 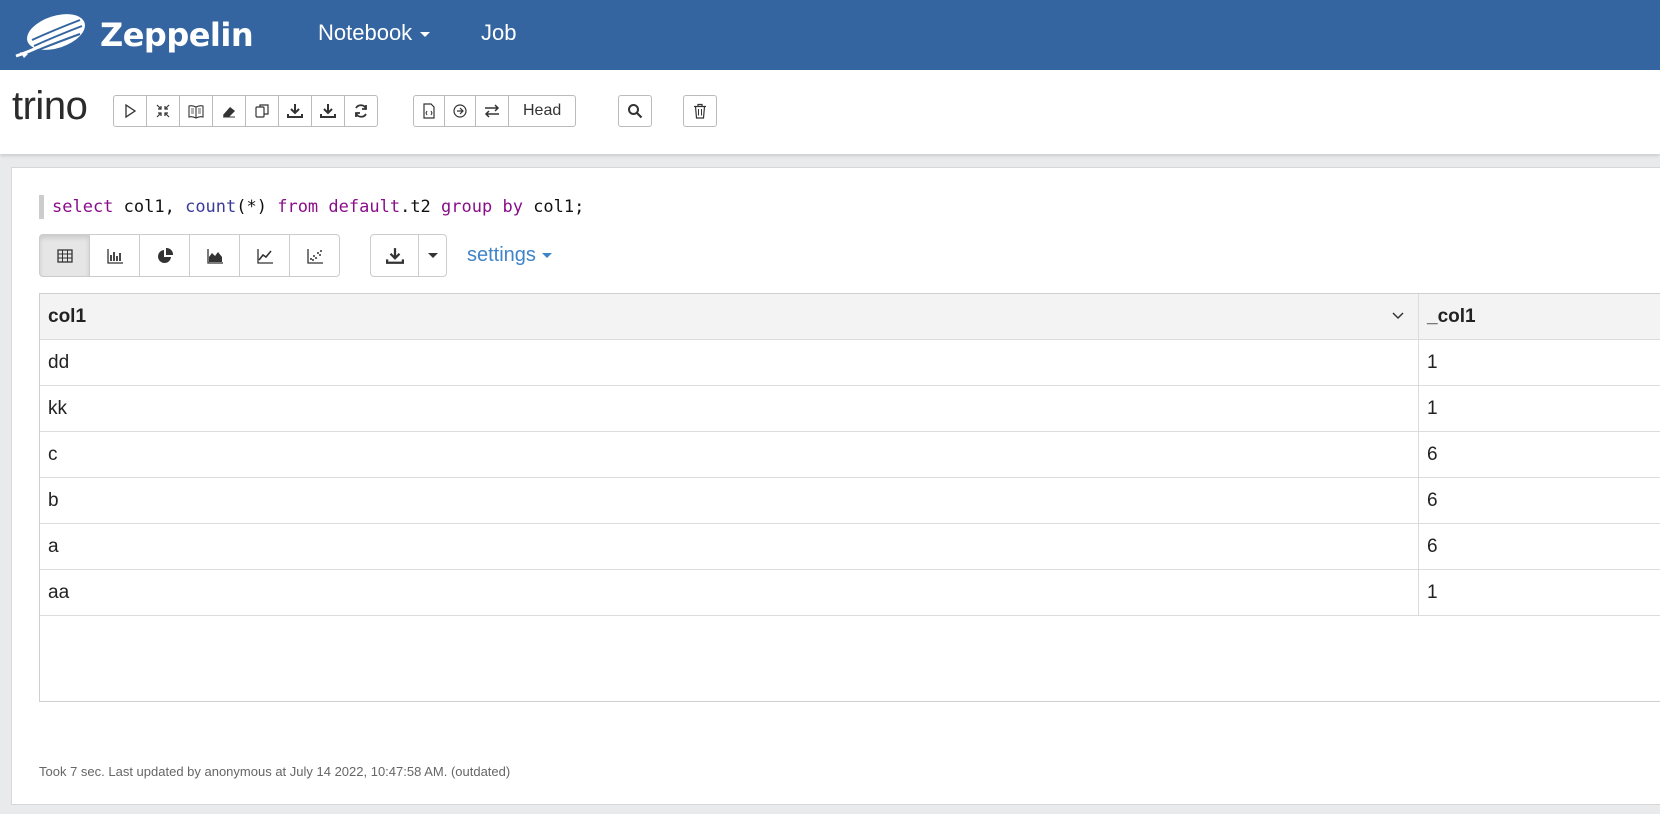 I want to click on scatter-chart-icon, so click(x=314, y=256).